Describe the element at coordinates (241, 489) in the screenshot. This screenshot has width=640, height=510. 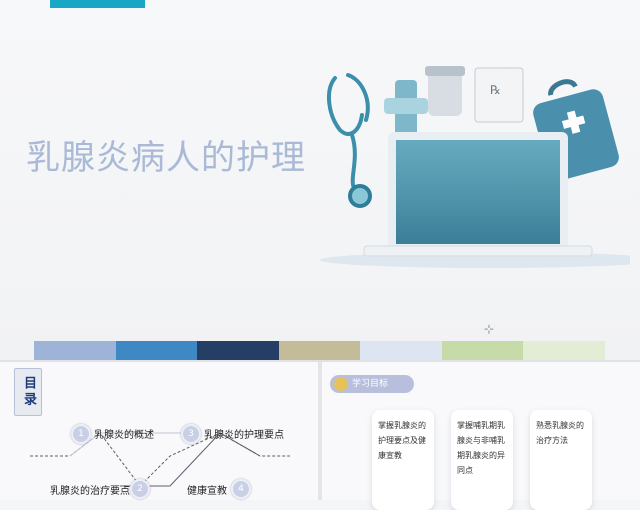
I see `toc-number-4: 4` at that location.